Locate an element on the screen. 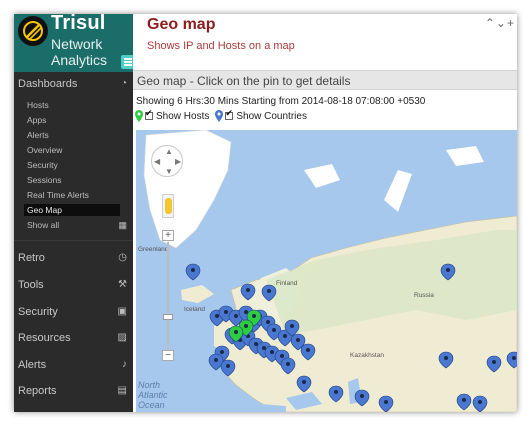  brand-name: Trisul is located at coordinates (78, 24).